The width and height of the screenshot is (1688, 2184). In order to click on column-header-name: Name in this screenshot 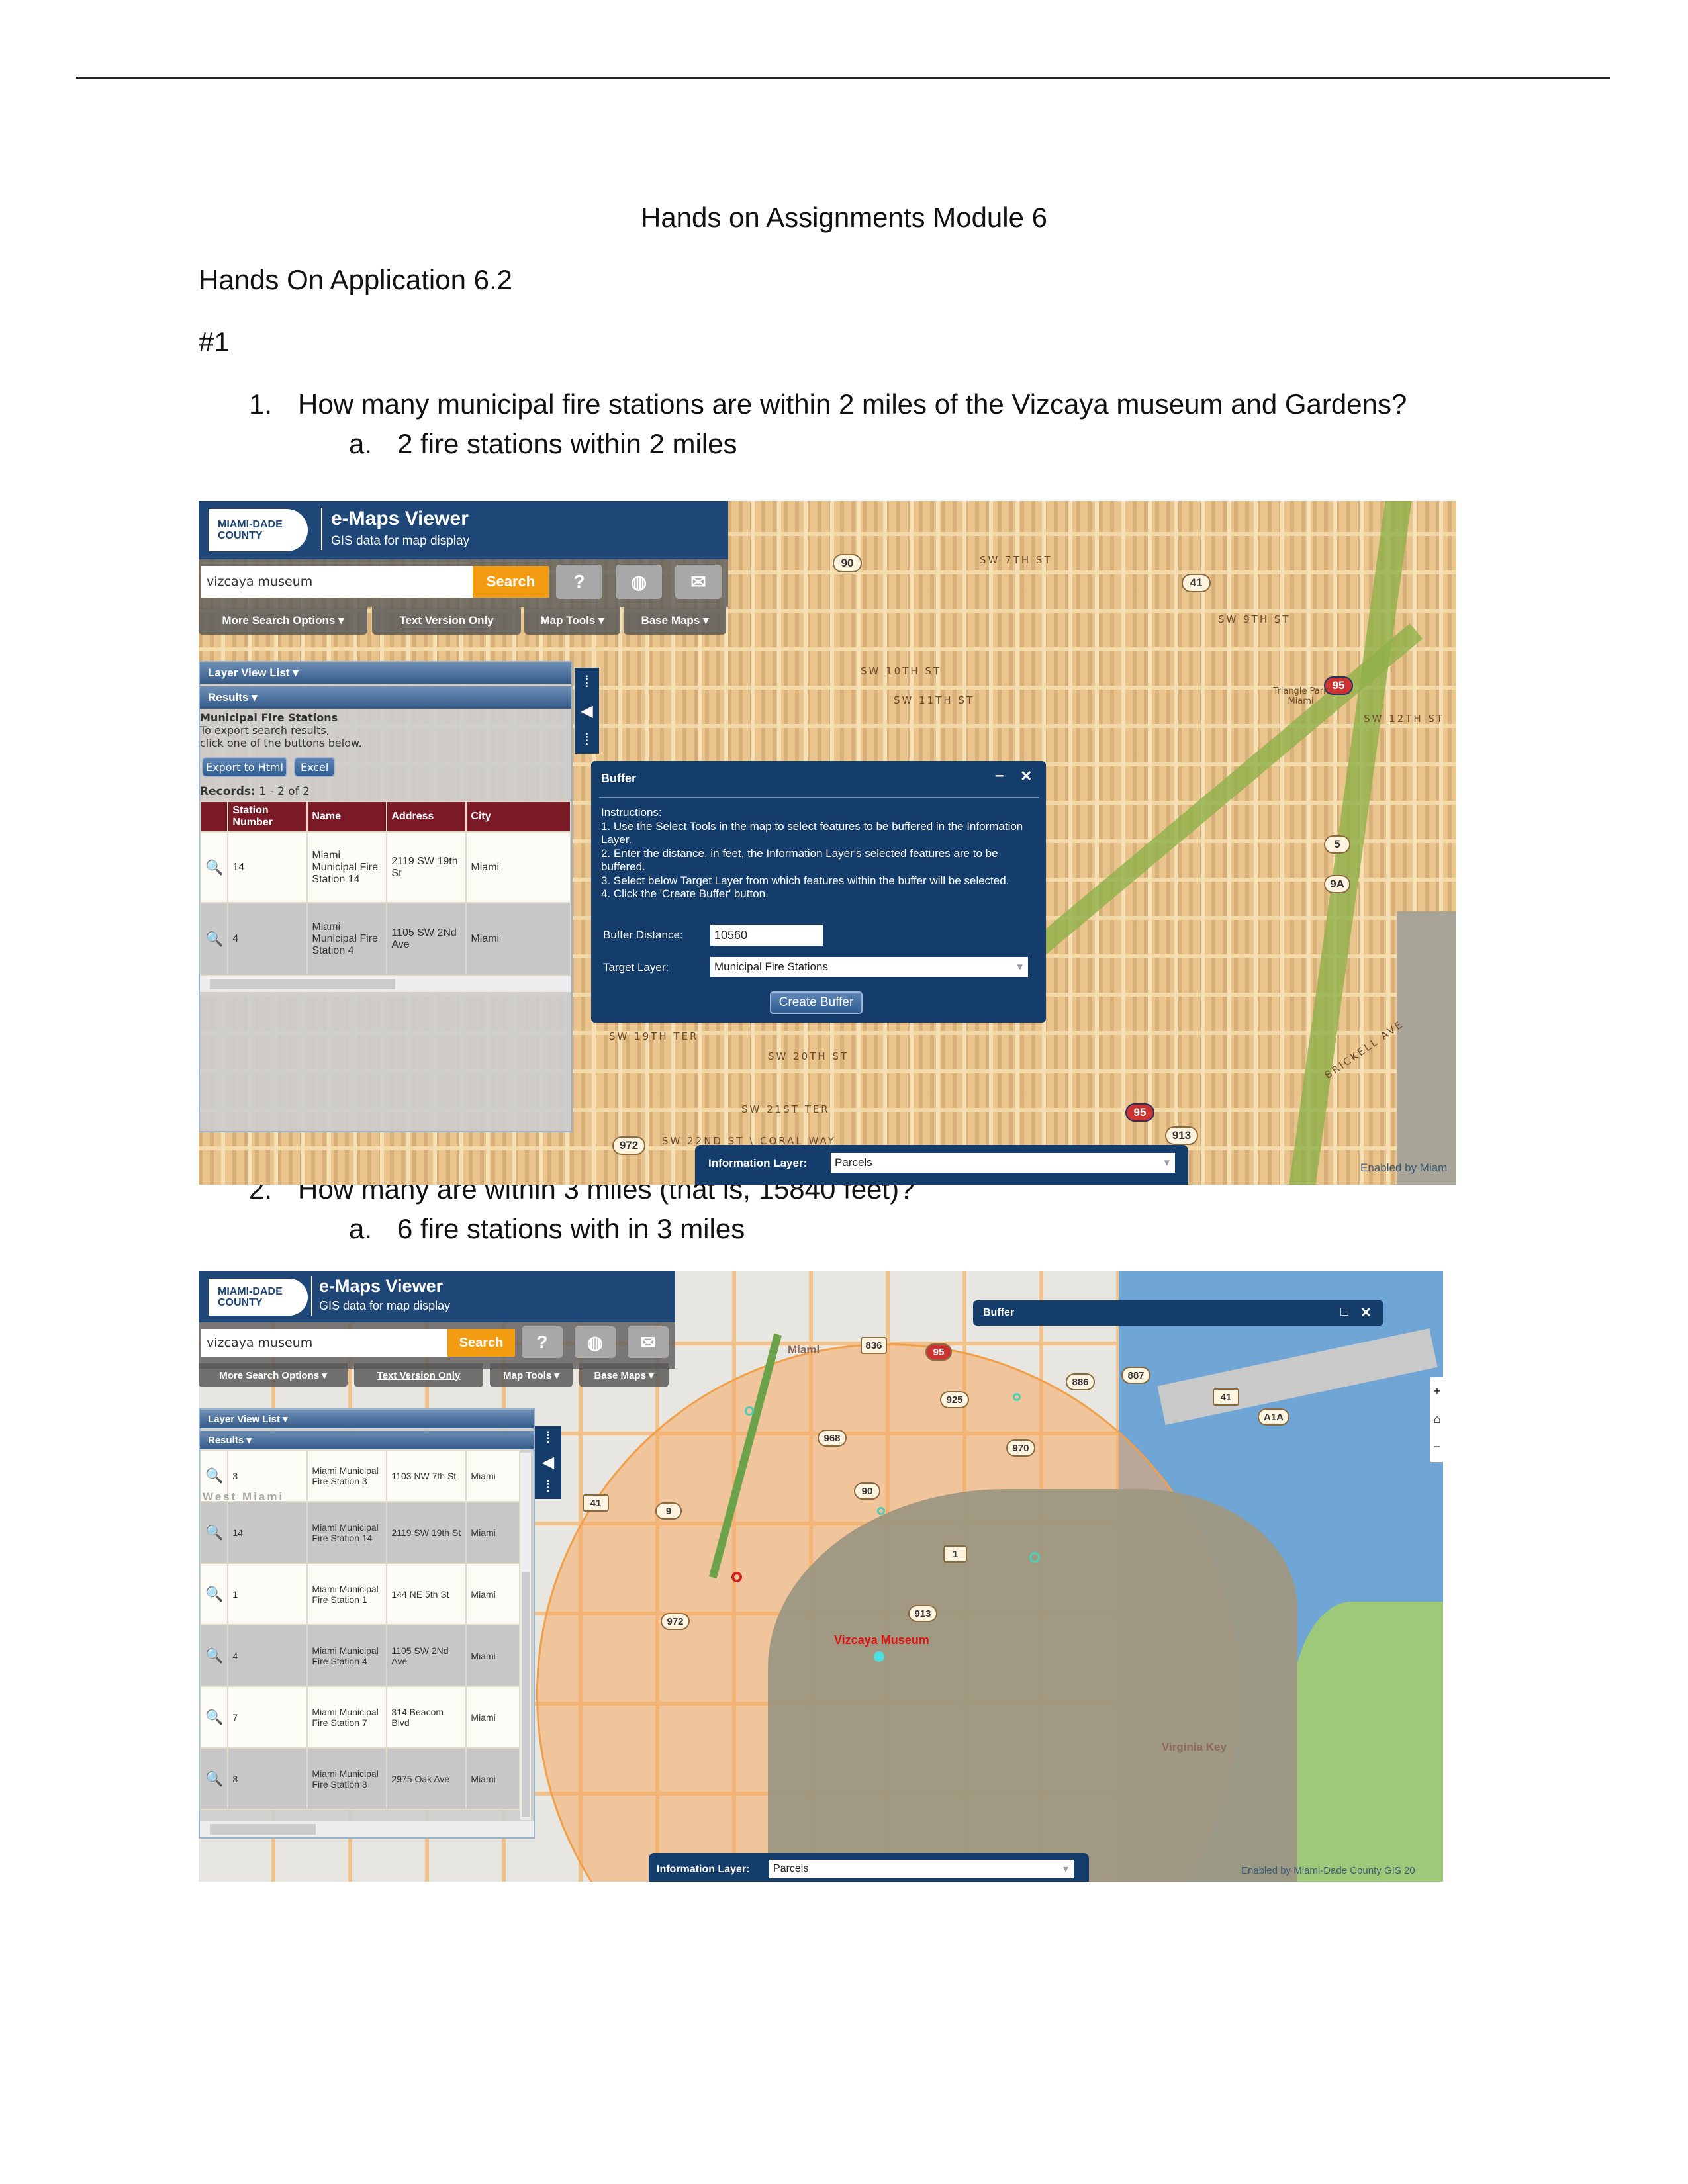, I will do `click(347, 817)`.